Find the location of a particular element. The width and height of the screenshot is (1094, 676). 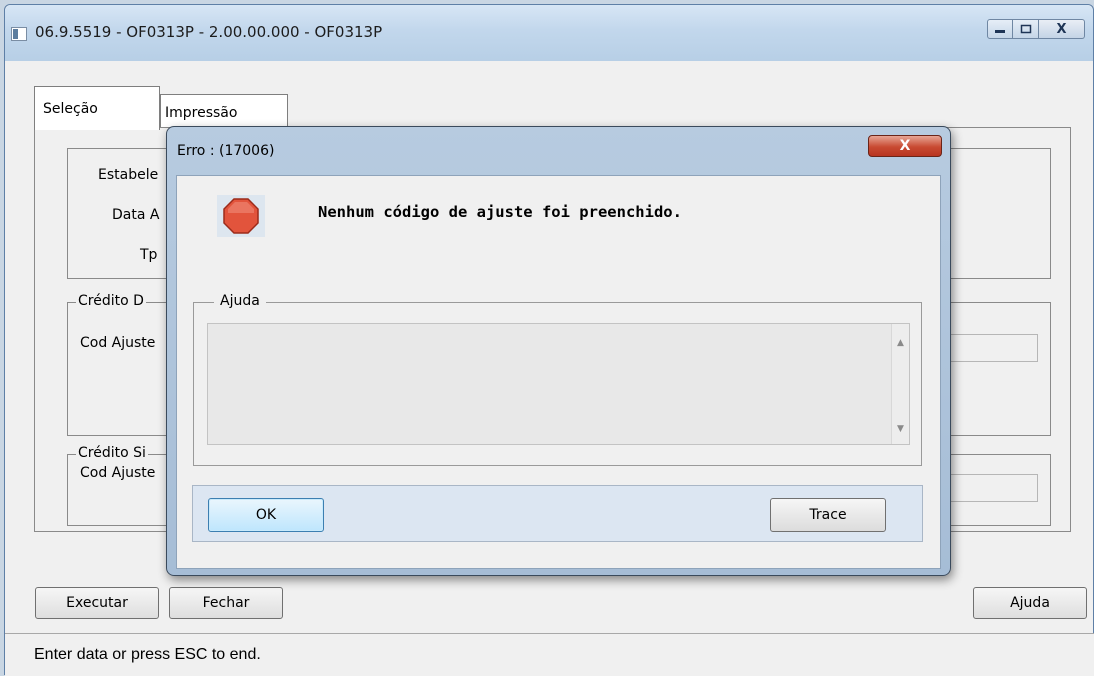

ok-button: OK is located at coordinates (266, 515).